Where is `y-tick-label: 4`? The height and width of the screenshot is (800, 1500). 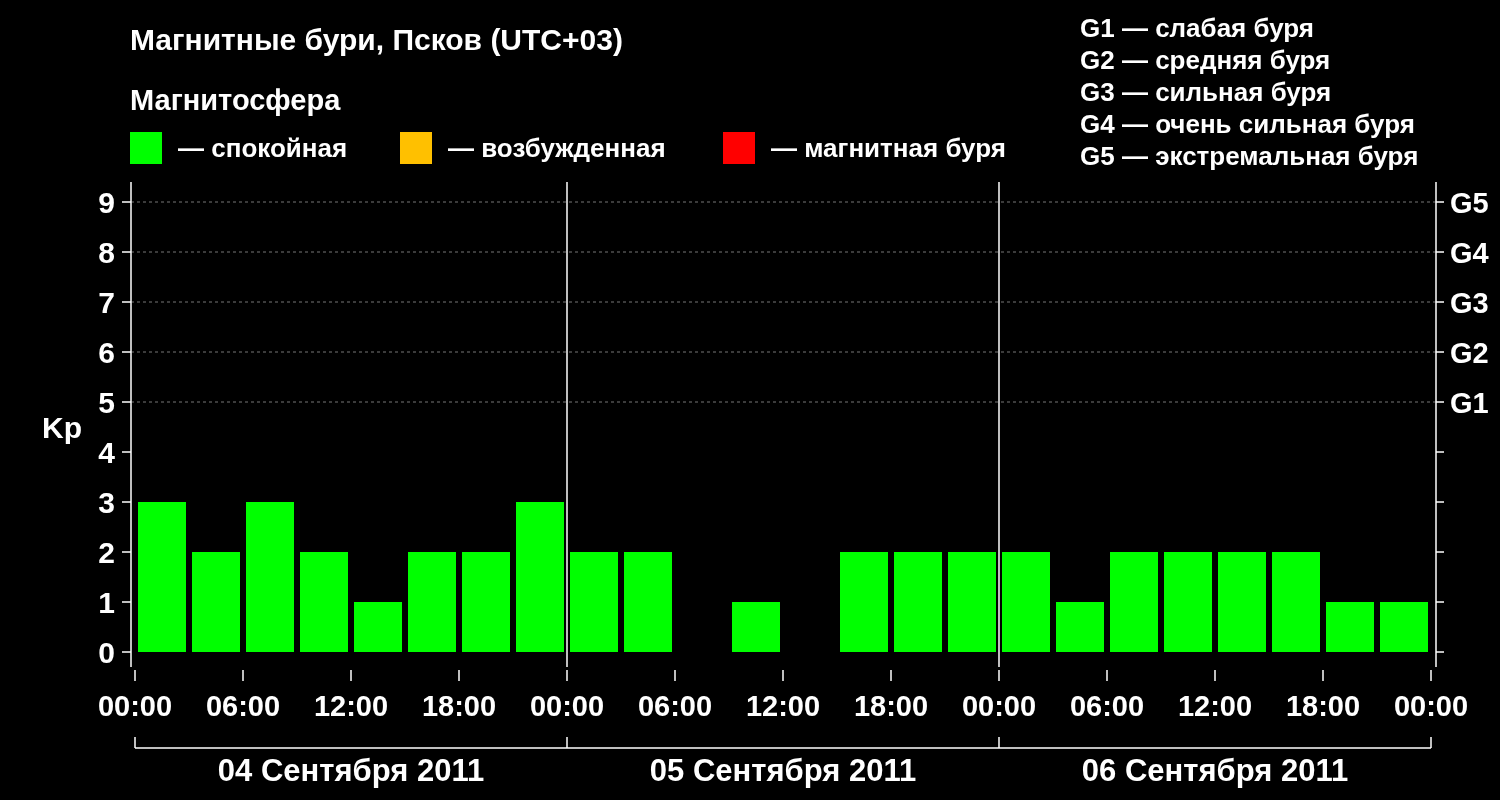
y-tick-label: 4 is located at coordinates (106, 452).